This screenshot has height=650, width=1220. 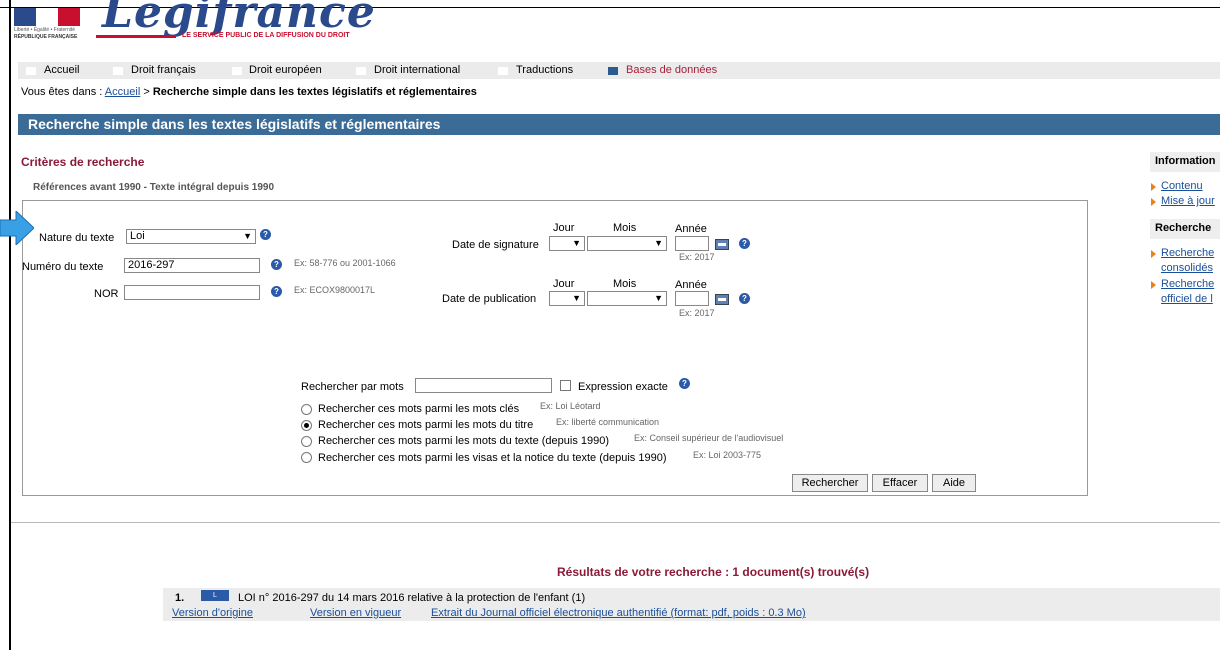 I want to click on publication-jour-select: ▼, so click(x=567, y=298).